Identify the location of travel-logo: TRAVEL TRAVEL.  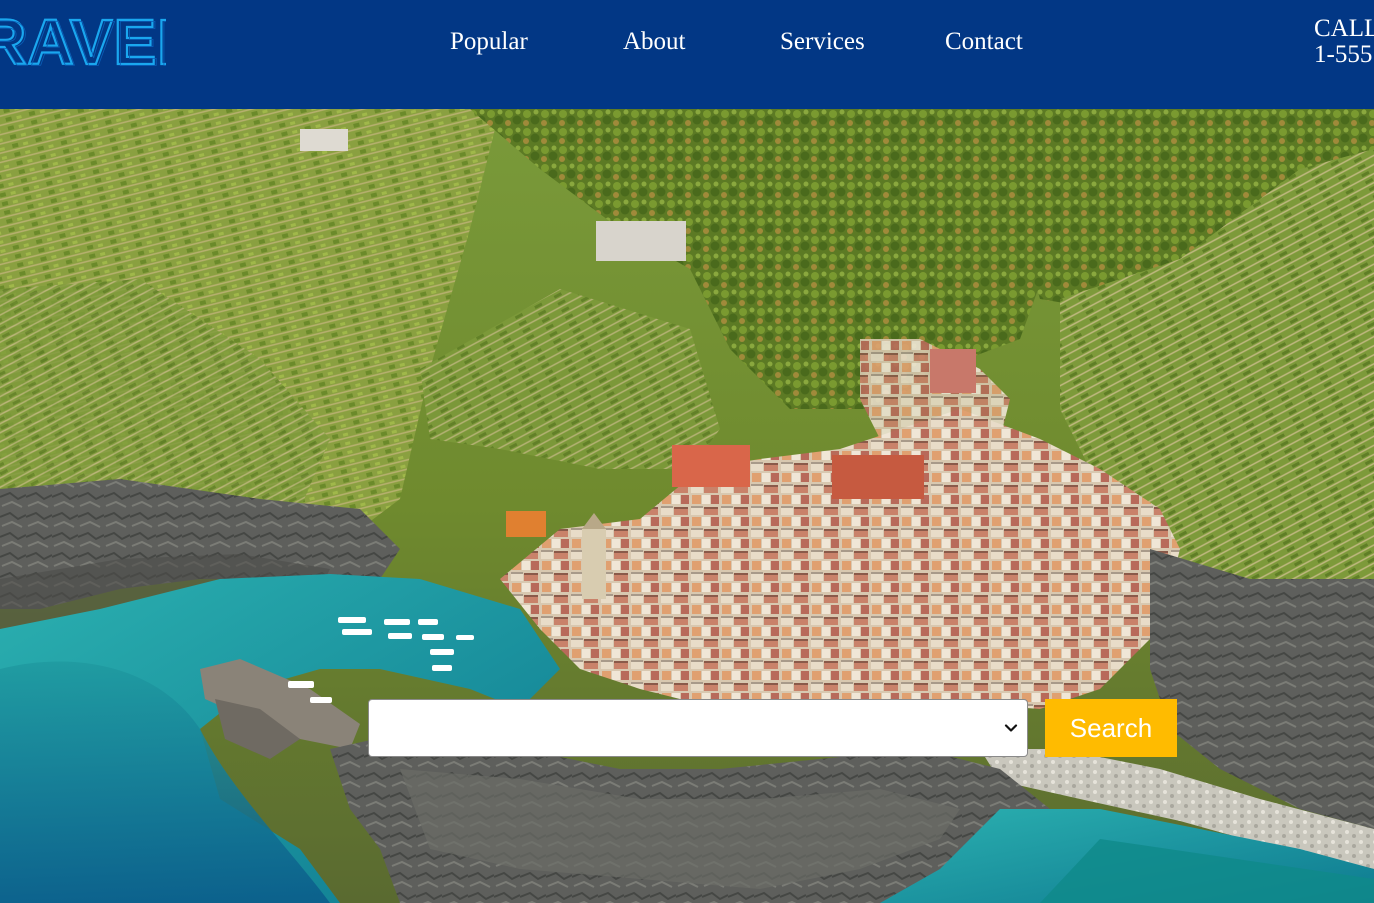
(83, 42).